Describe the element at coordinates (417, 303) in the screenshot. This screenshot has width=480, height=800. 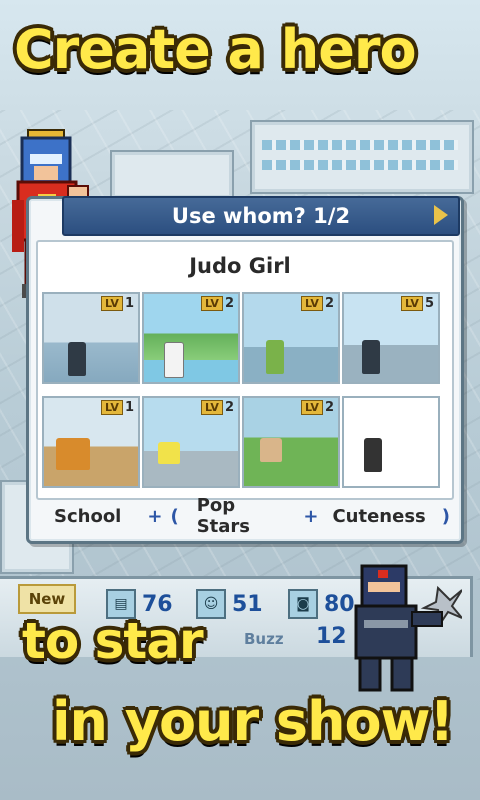
I see `level-badge: LV 5` at that location.